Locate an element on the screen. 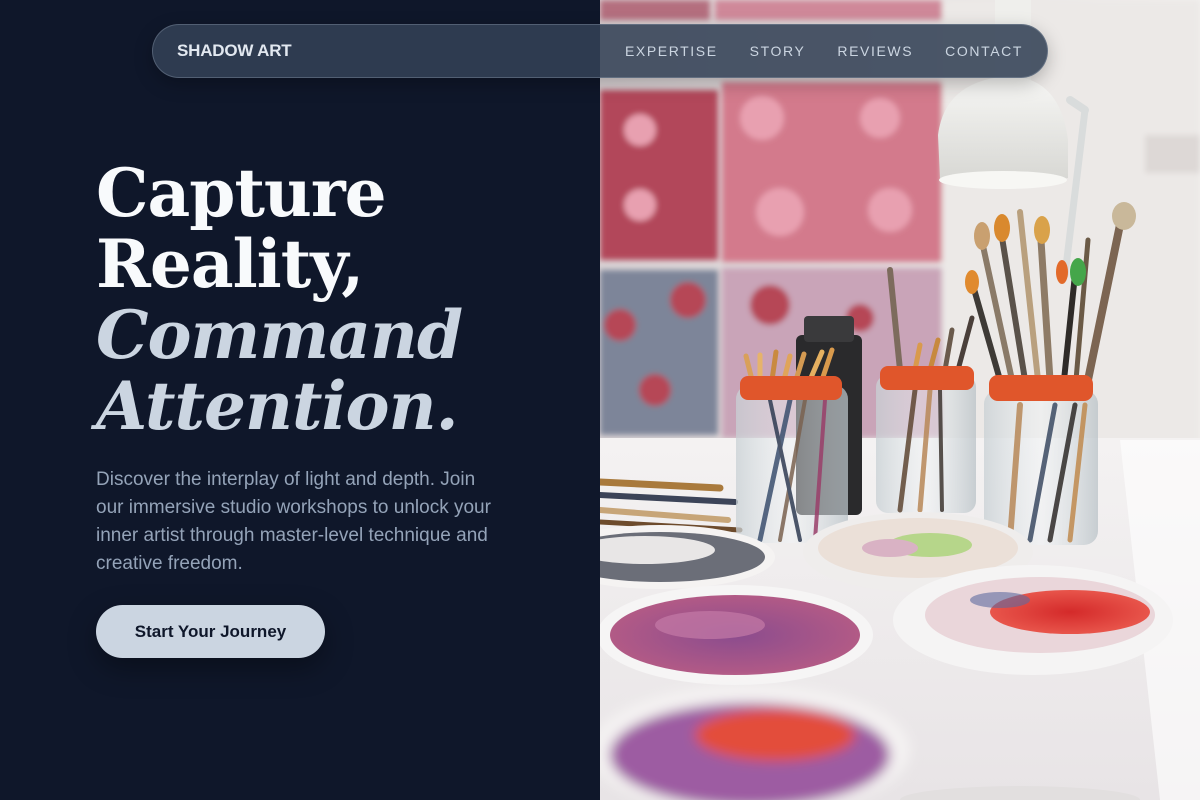 The height and width of the screenshot is (800, 1200). start-journey-button: Start Your Journey is located at coordinates (210, 631).